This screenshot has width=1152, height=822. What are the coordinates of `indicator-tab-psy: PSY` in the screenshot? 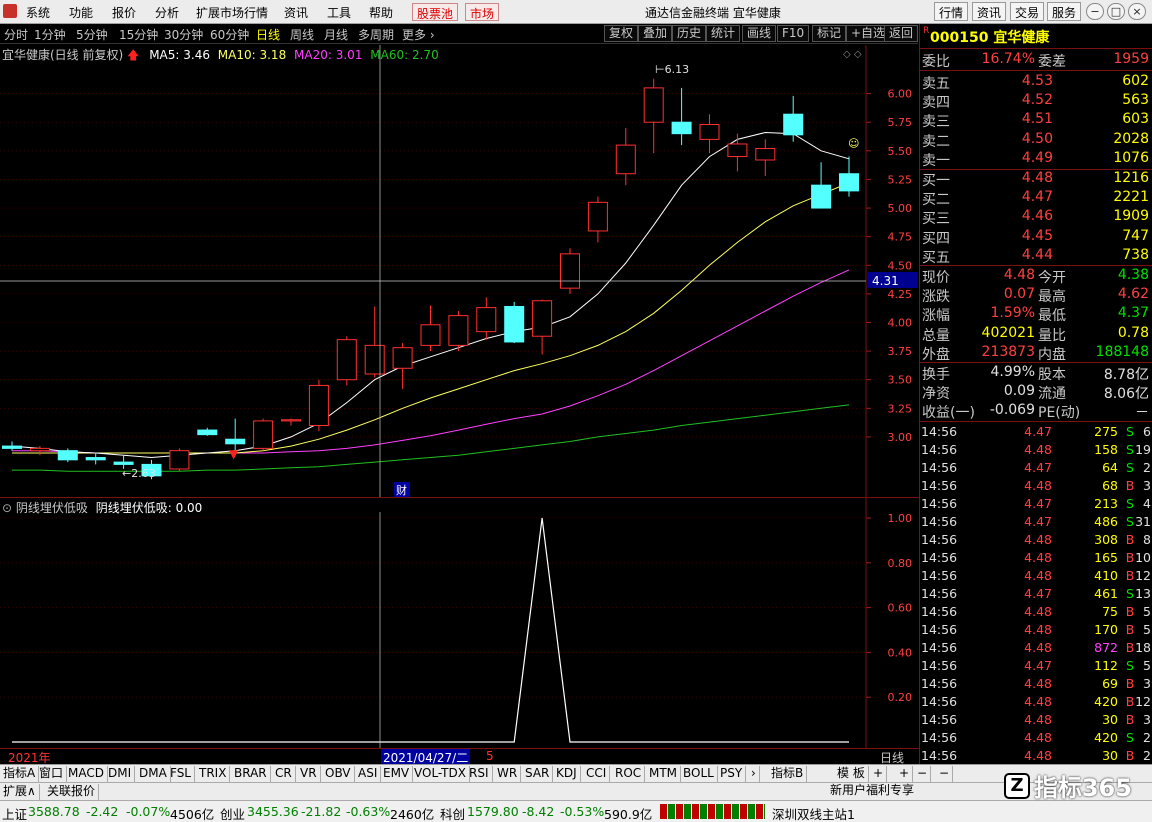 It's located at (732, 774).